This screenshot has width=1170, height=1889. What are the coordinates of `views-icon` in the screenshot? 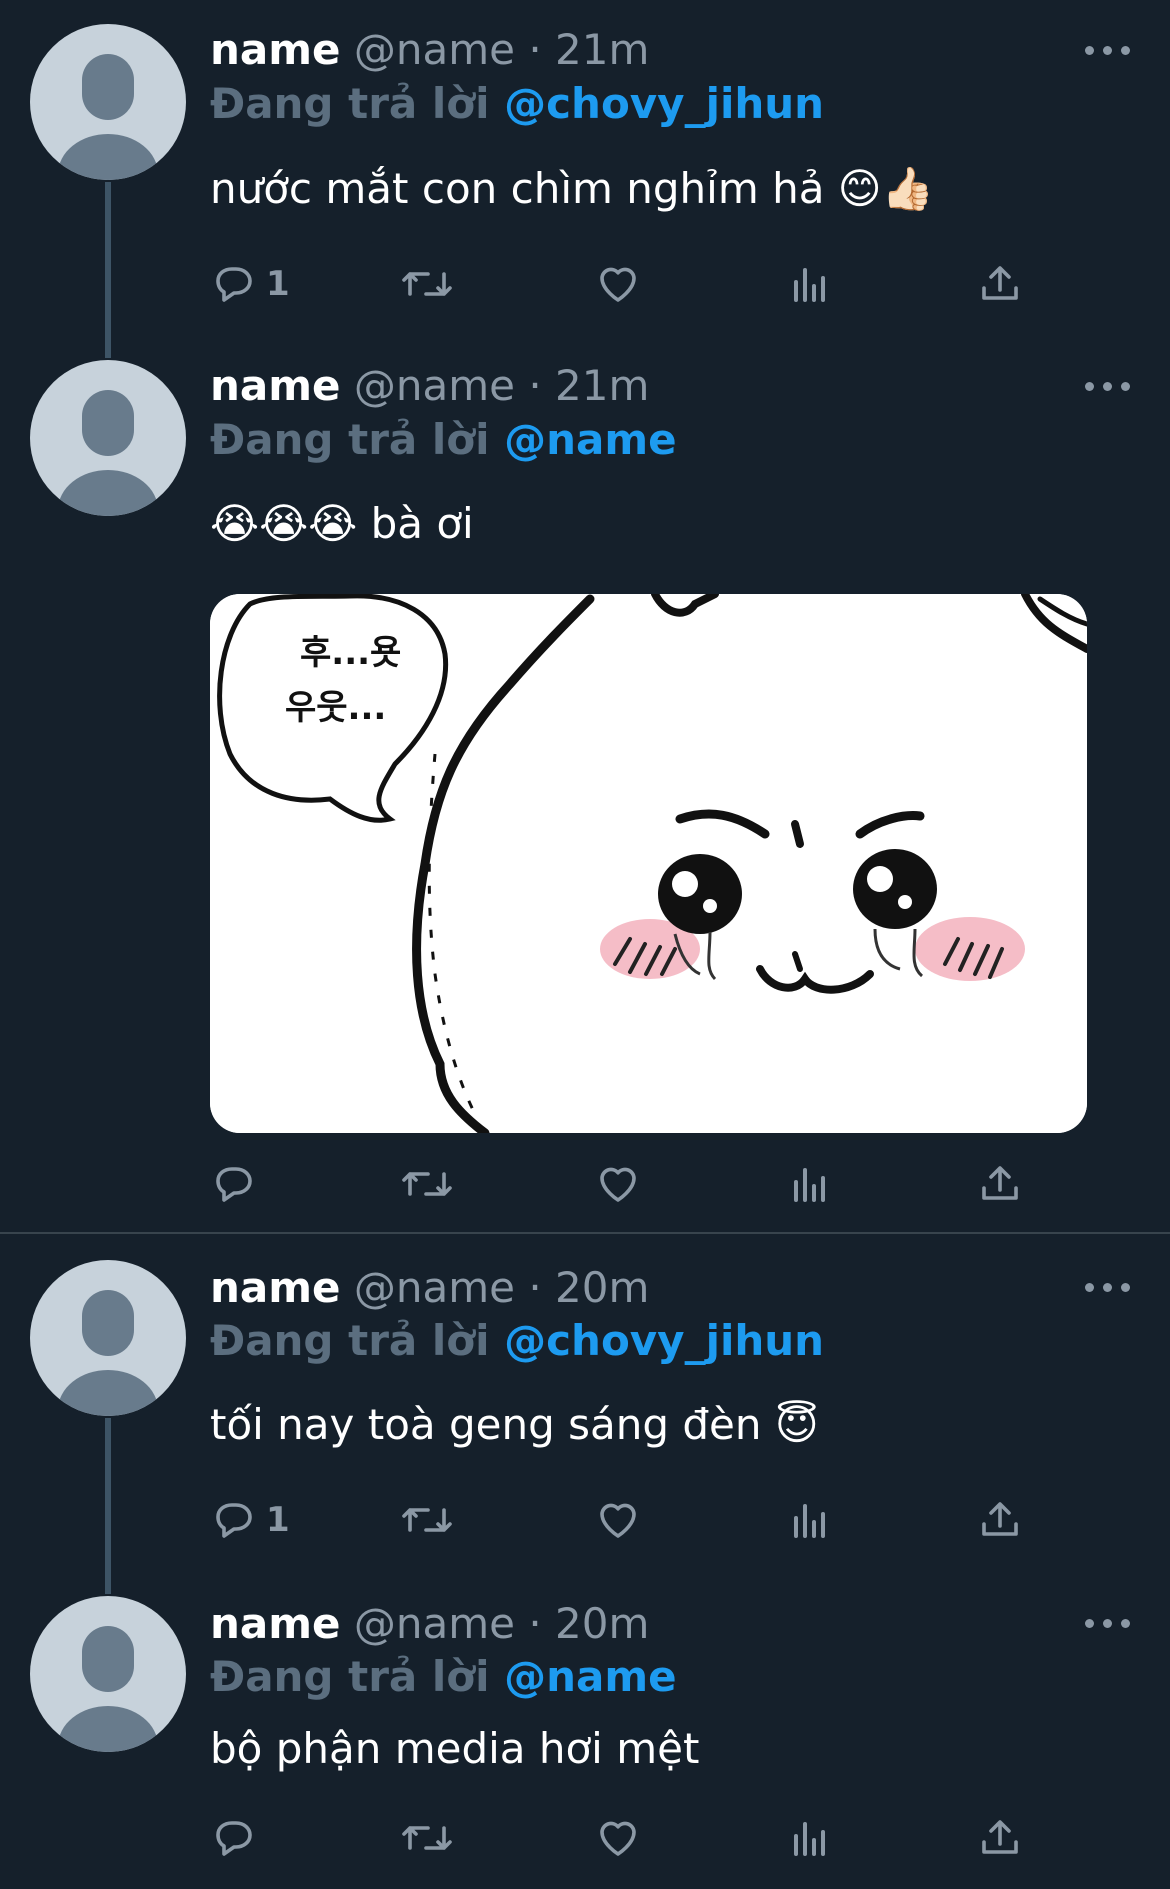 It's located at (809, 1839).